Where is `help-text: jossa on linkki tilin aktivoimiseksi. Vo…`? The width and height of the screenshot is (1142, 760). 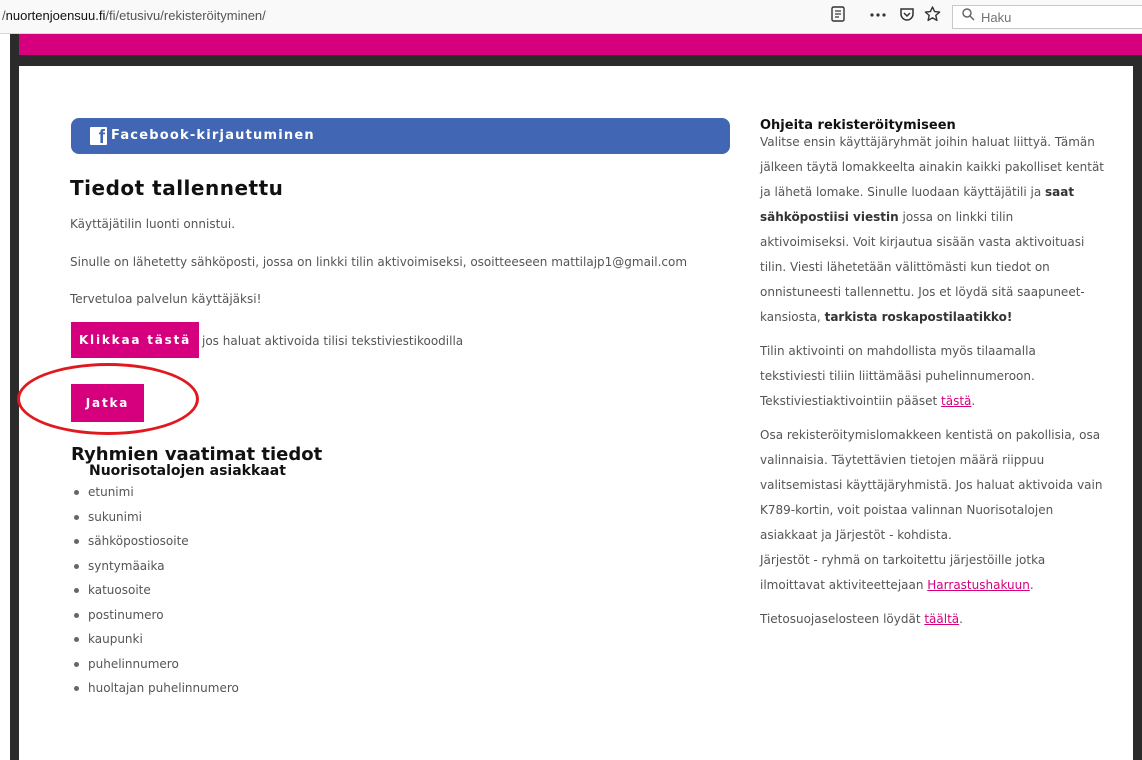 help-text: jossa on linkki tilin aktivoimiseksi. Vo… is located at coordinates (922, 267).